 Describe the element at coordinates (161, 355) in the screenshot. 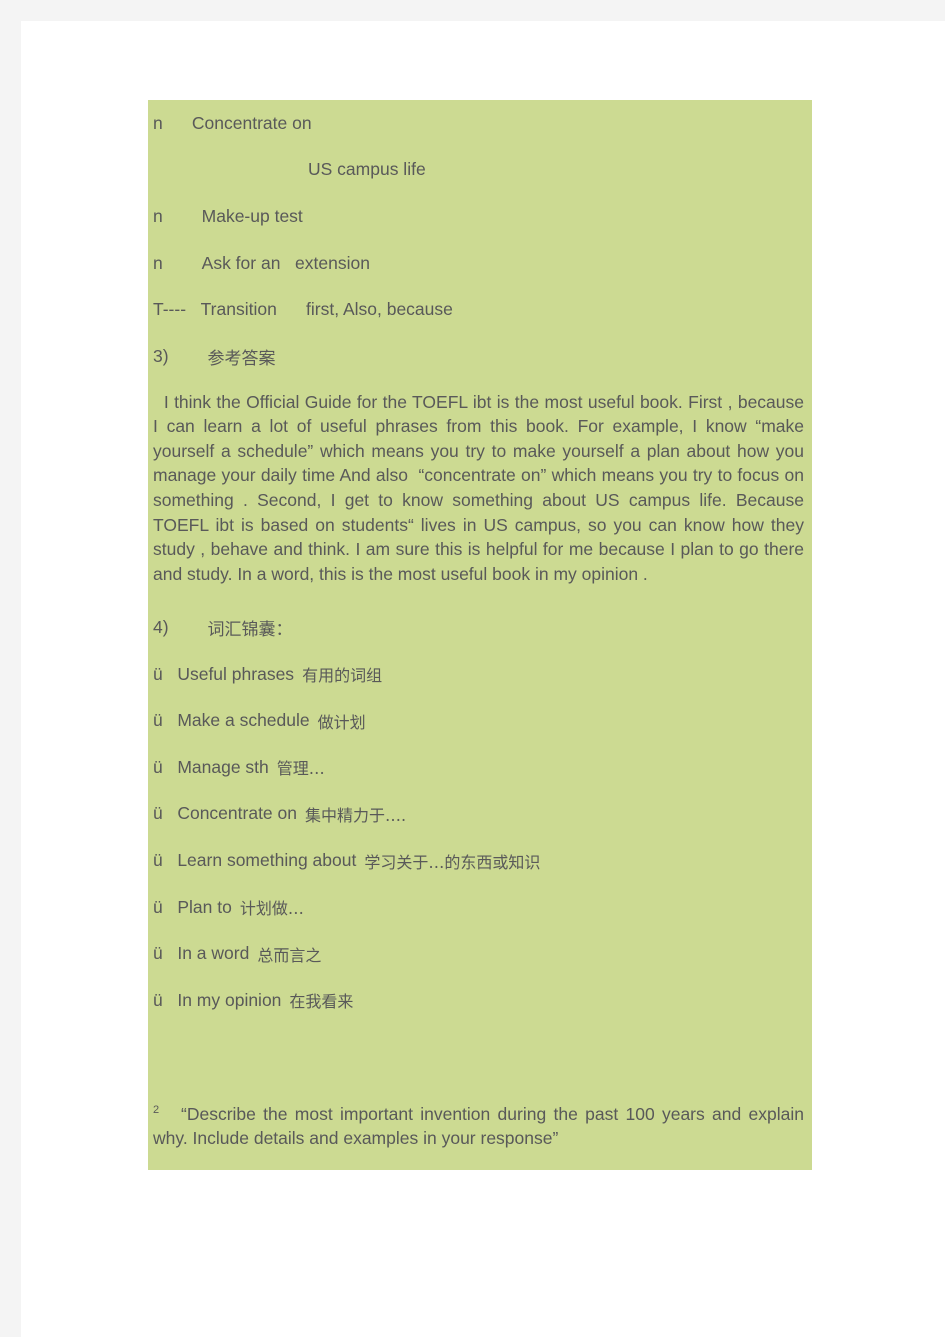

I see `section-number: 3)` at that location.